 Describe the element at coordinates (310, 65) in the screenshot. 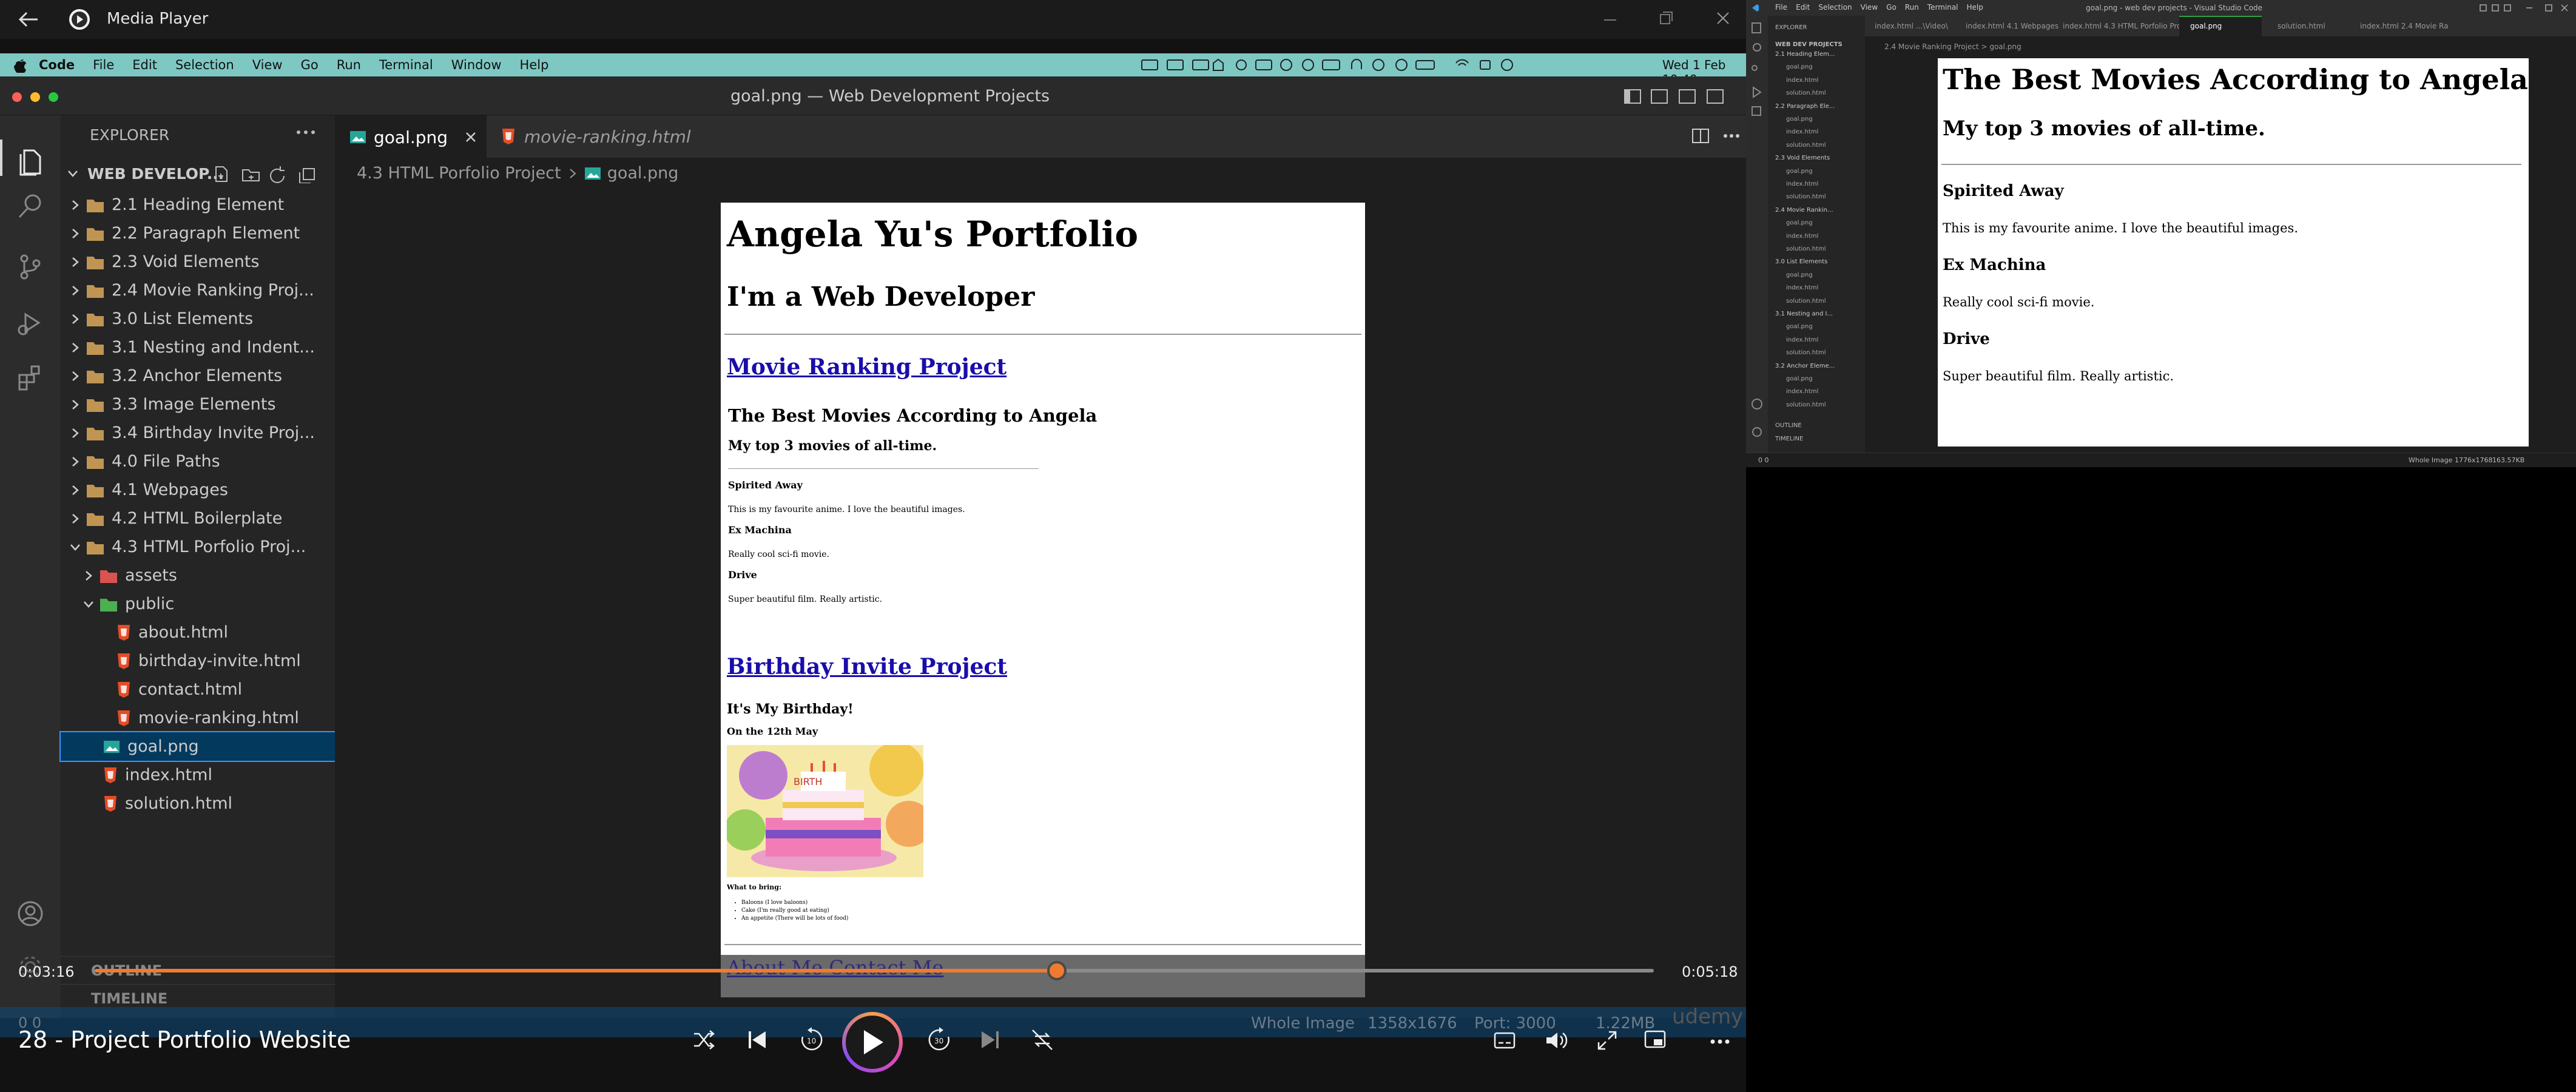

I see `menu-go: Go` at that location.